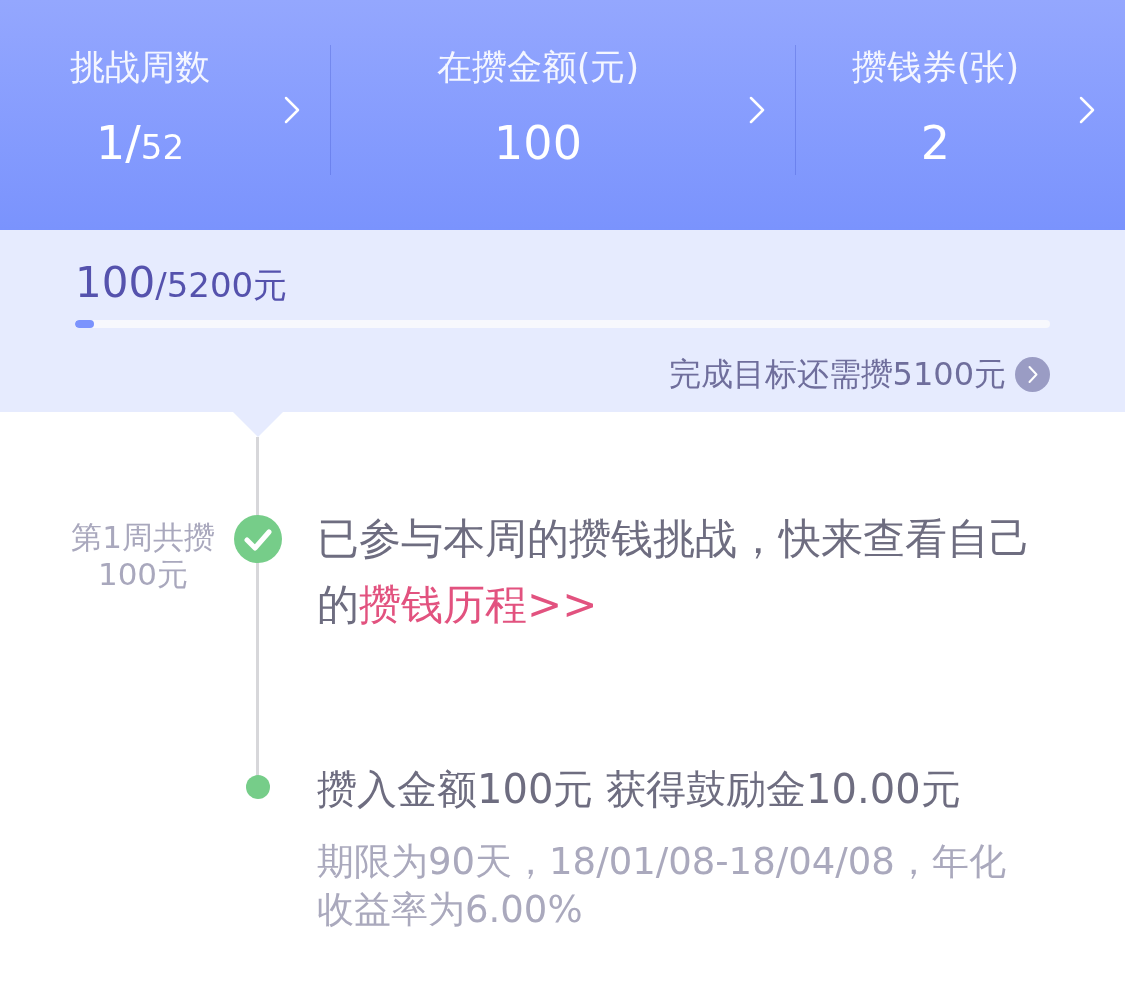 The height and width of the screenshot is (981, 1125). Describe the element at coordinates (538, 67) in the screenshot. I see `stat-label: 在攒金额(元)` at that location.